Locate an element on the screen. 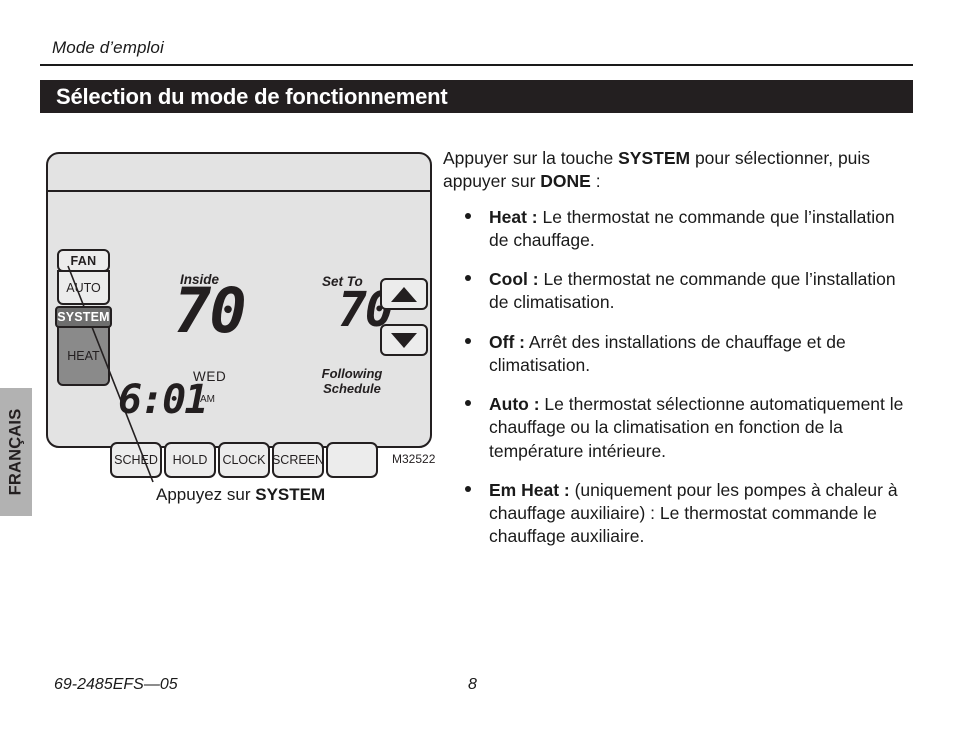 Image resolution: width=954 pixels, height=738 pixels. lcd-schedule-status-line1: Following is located at coordinates (352, 373).